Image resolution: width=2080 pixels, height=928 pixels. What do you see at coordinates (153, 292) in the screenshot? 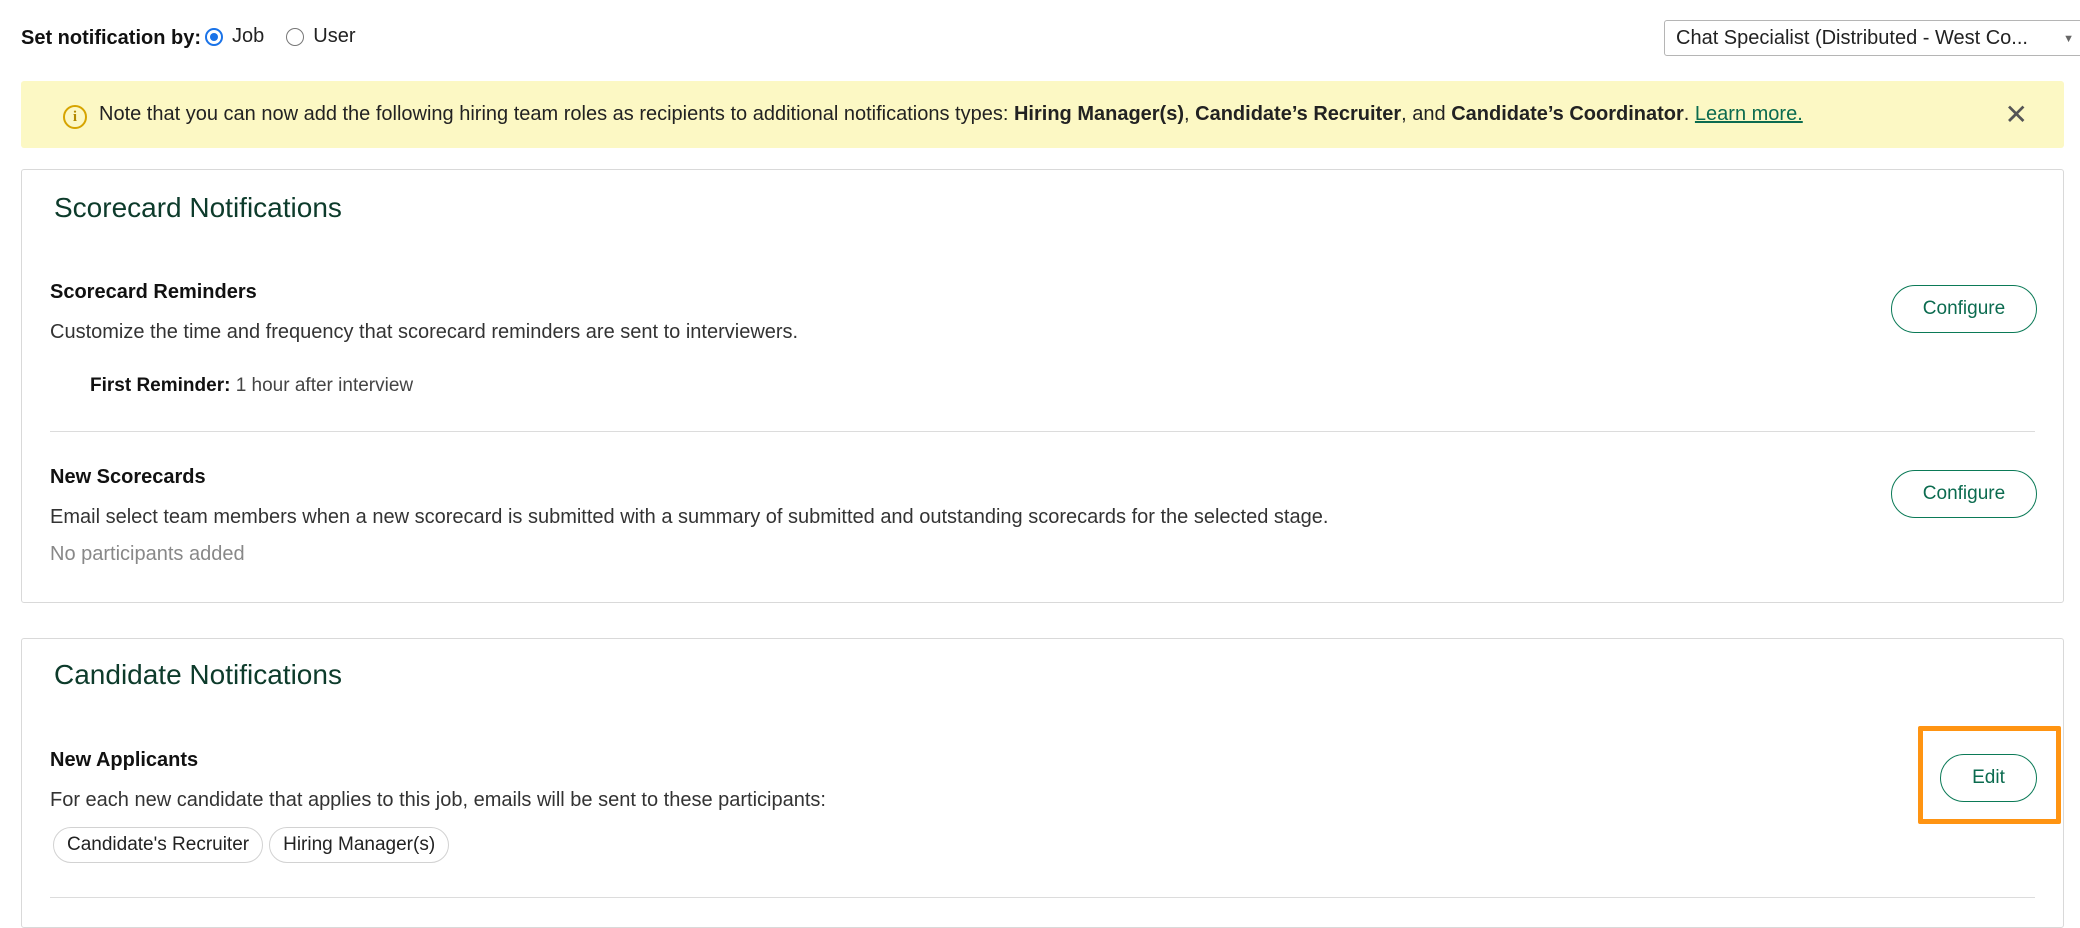
I see `scorecard-reminders-title: Scorecard Reminders` at bounding box center [153, 292].